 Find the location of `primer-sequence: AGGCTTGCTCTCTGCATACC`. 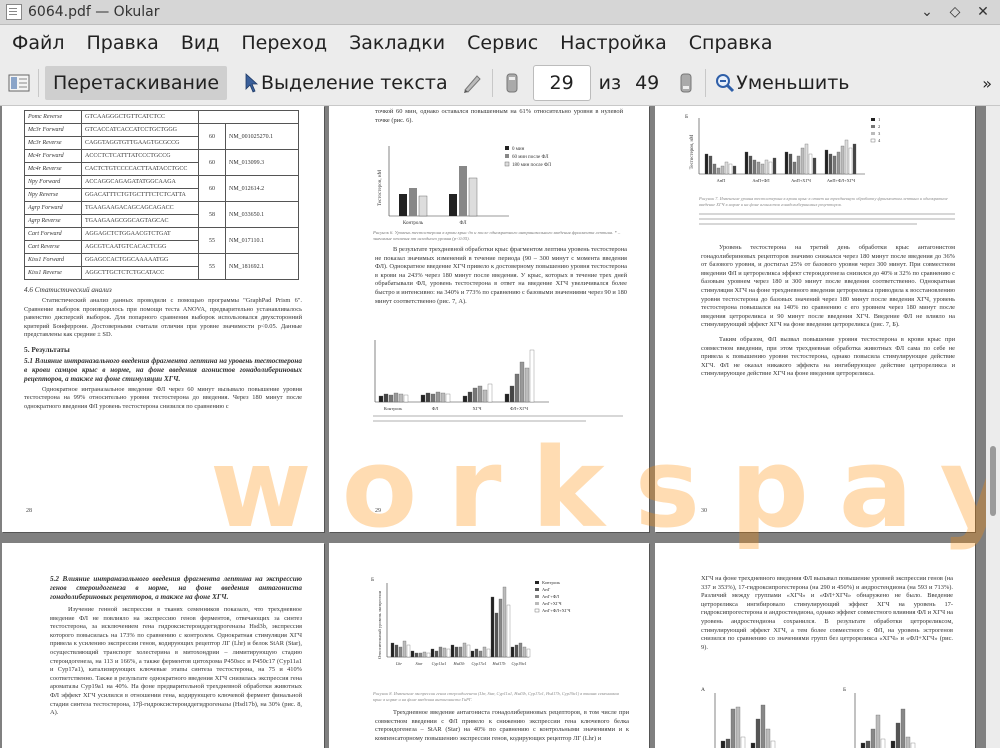

primer-sequence: AGGCTTGCTCTCTGCATACC is located at coordinates (140, 273).